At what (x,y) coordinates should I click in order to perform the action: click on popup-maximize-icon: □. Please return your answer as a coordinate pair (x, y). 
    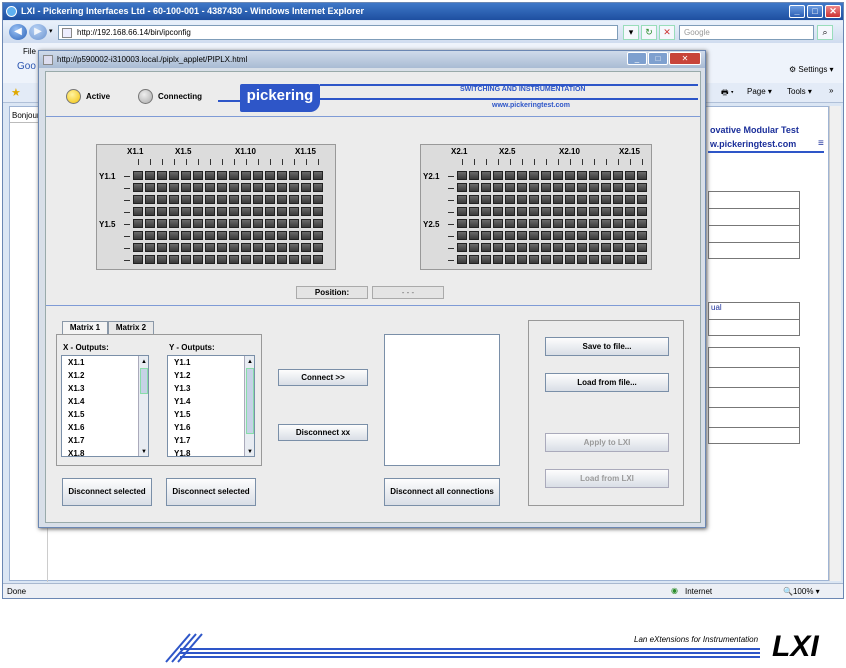
    Looking at the image, I should click on (658, 58).